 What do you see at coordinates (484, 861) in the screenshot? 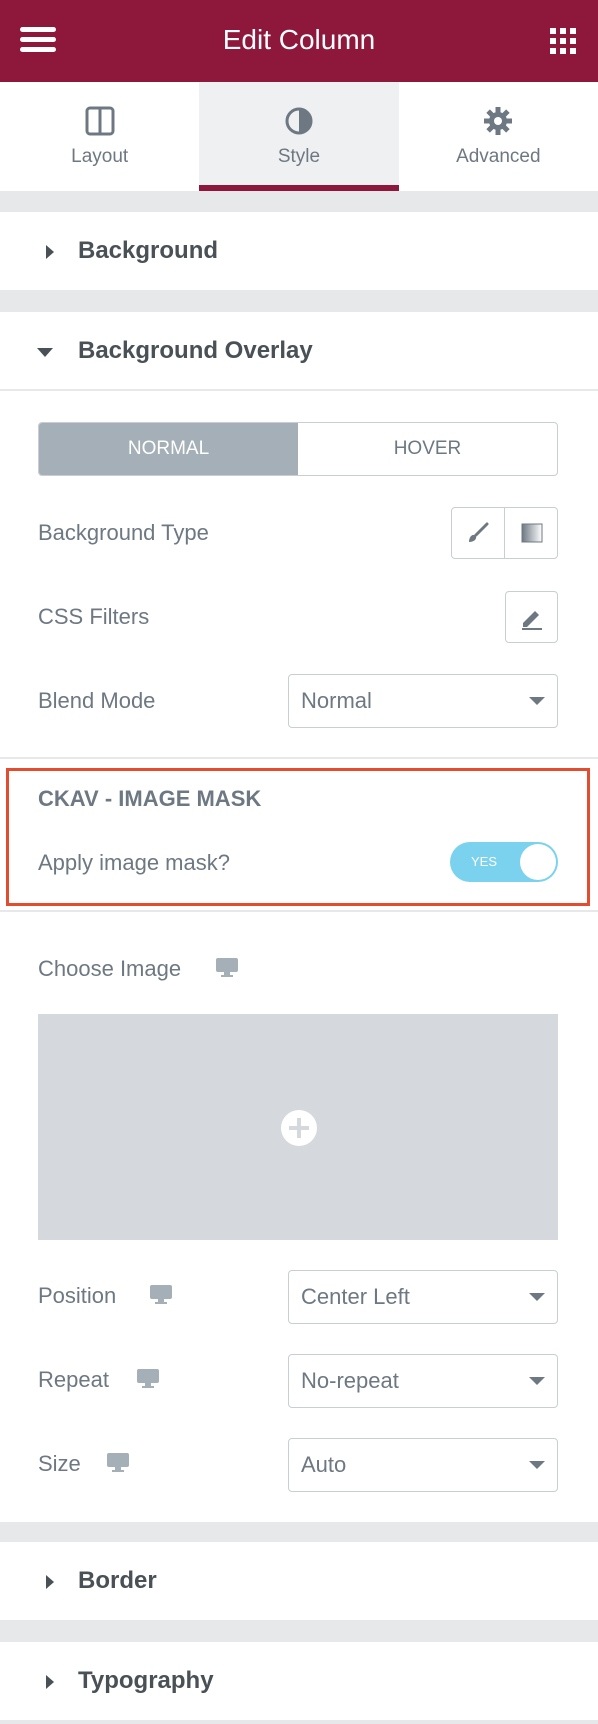
I see `toggle-text: YES` at bounding box center [484, 861].